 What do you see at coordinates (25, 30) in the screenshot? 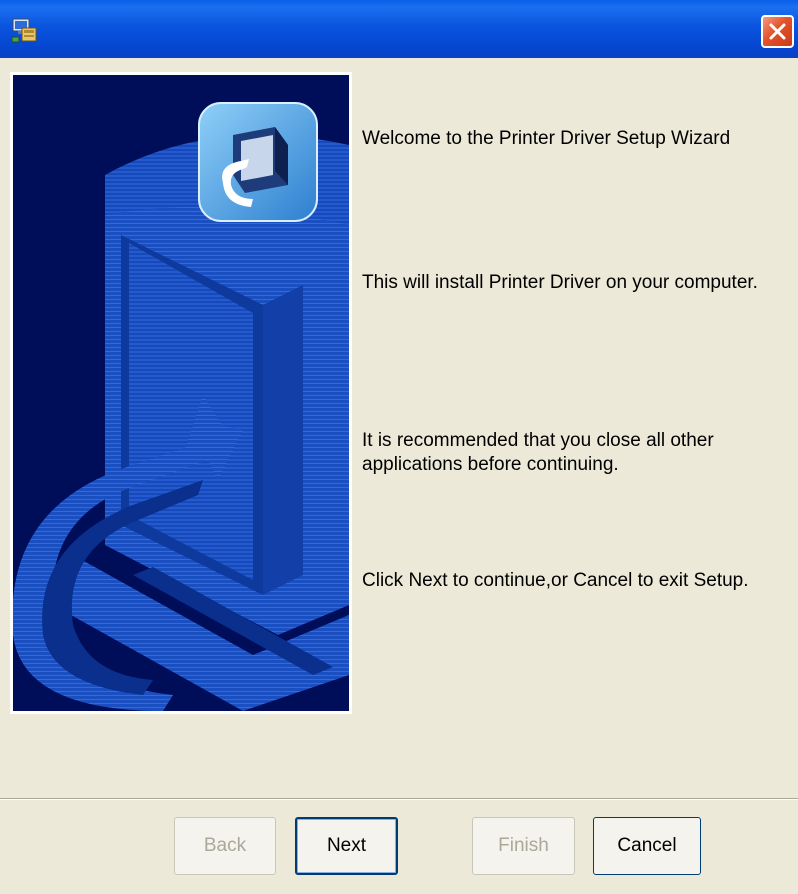
I see `setup-installer-icon` at bounding box center [25, 30].